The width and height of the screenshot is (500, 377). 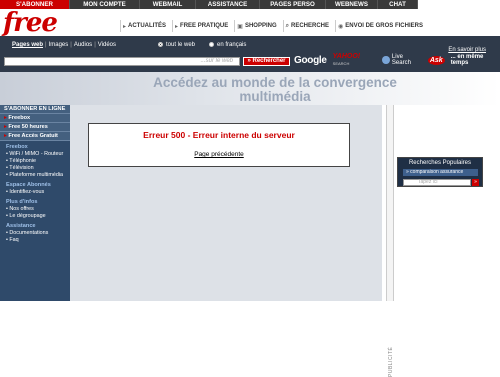 What do you see at coordinates (144, 26) in the screenshot?
I see `subnav-actualites: ▸ ACTUALITÉS` at bounding box center [144, 26].